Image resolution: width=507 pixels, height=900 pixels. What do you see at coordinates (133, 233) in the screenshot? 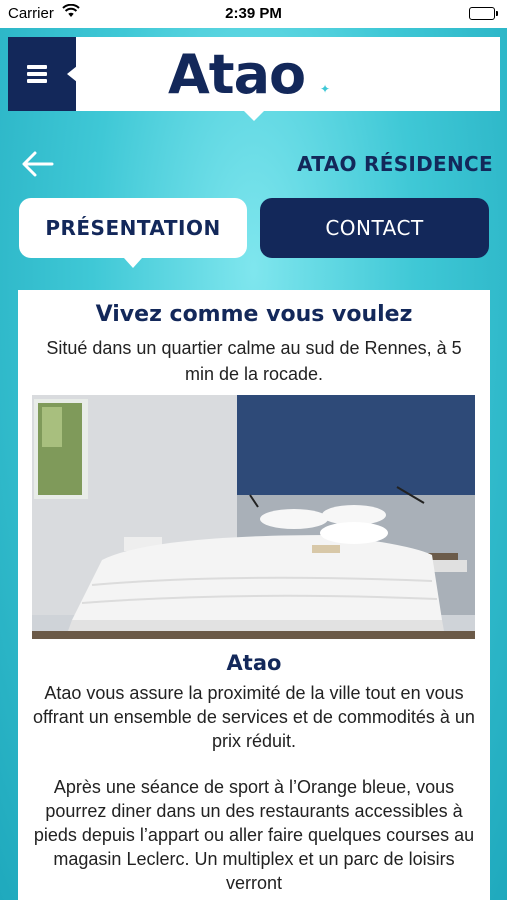
I see `tab-presentation: PRÉSENTATION` at bounding box center [133, 233].